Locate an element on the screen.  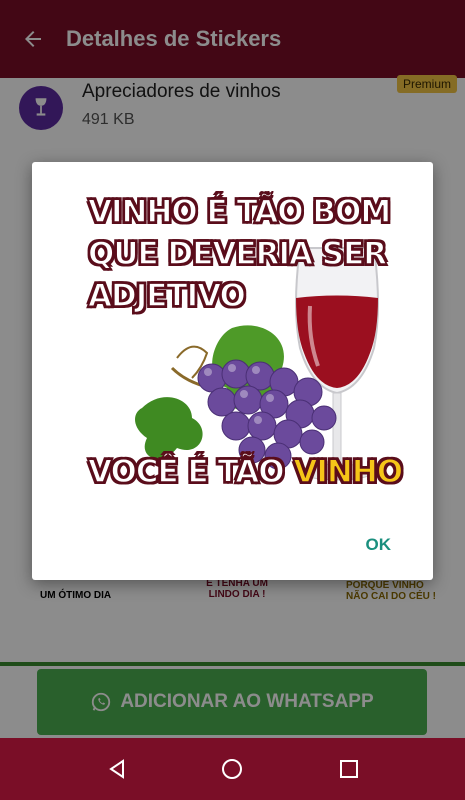
sticker-text-bottom: VOCÊ É TÃO VINHO is located at coordinates (245, 472).